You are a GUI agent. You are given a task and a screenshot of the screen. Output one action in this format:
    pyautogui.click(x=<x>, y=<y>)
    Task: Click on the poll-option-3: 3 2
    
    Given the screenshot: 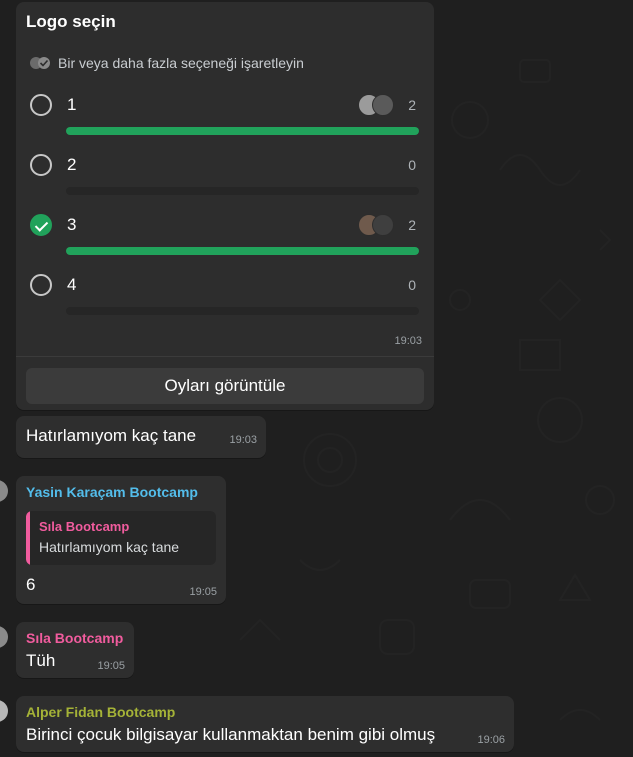 What is the action you would take?
    pyautogui.click(x=226, y=244)
    